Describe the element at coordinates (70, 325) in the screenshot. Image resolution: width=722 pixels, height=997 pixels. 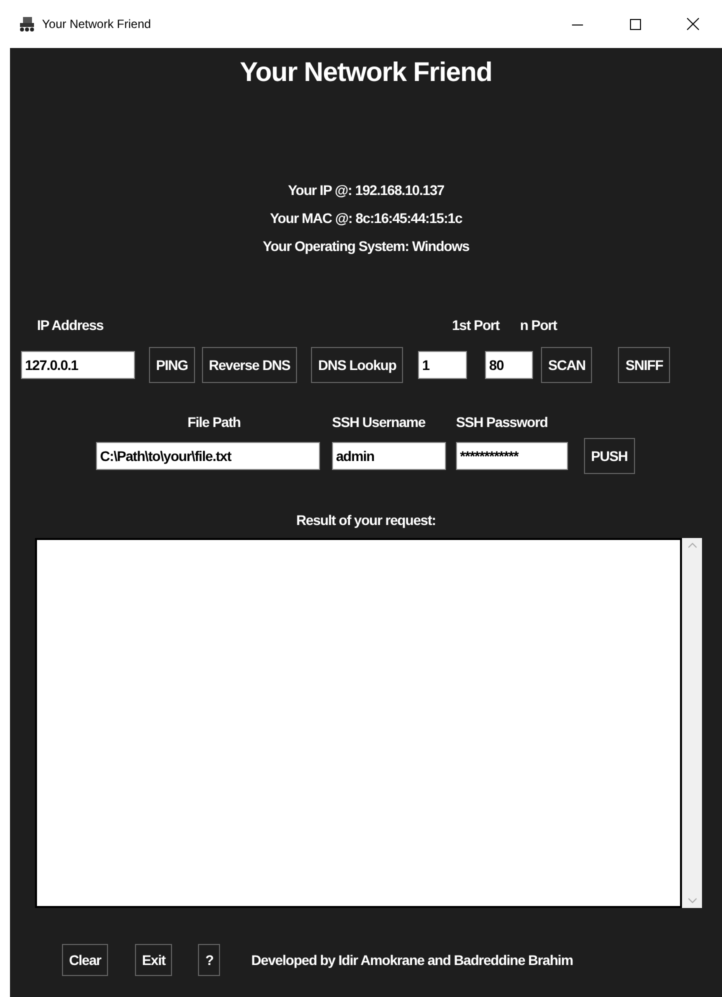
I see `field-label: IP Address` at that location.